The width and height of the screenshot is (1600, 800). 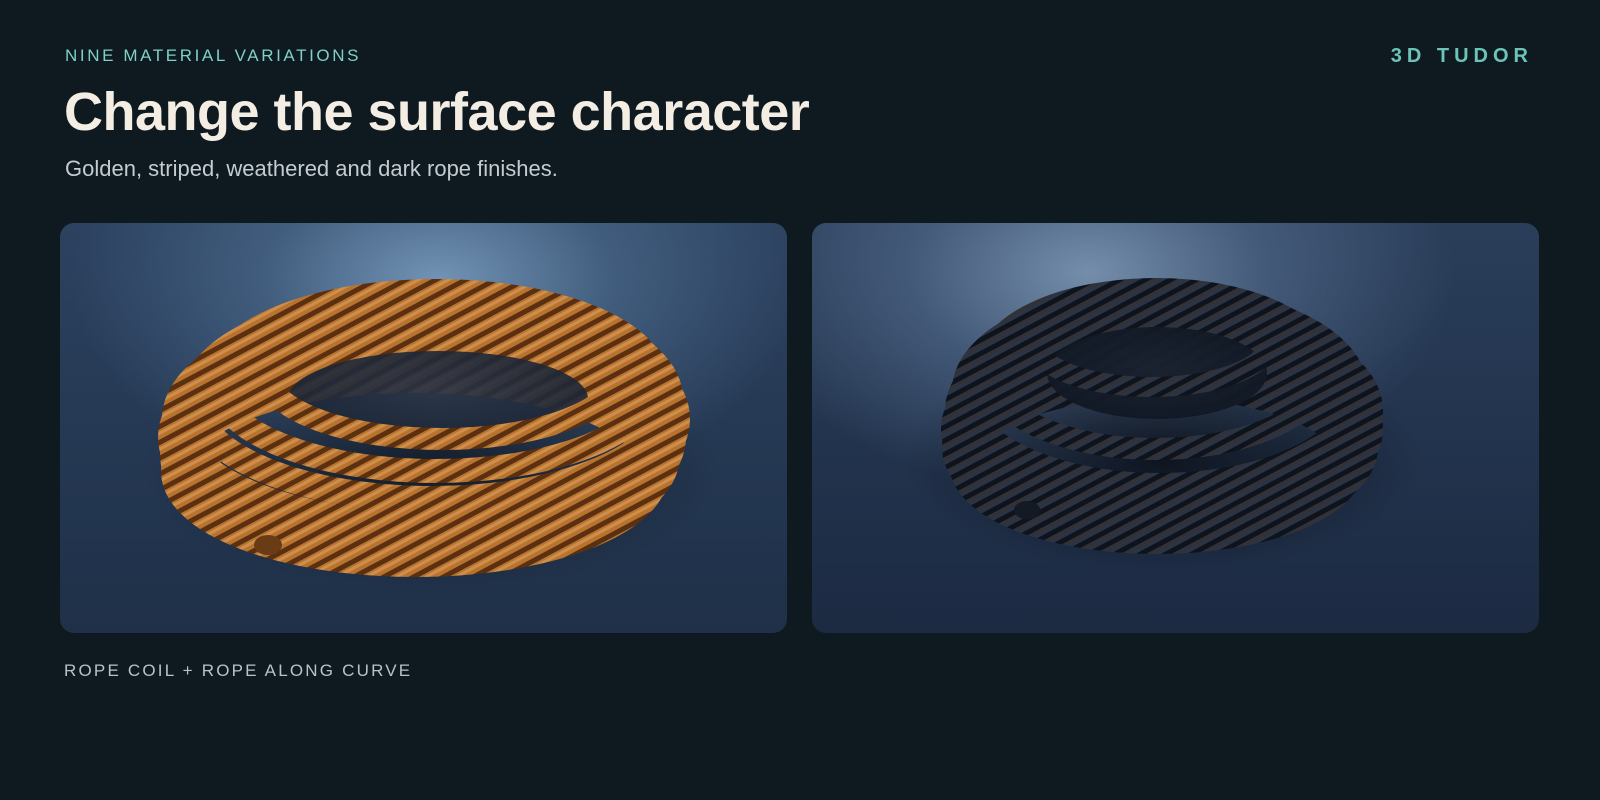 What do you see at coordinates (437, 112) in the screenshot?
I see `page-title: Change the surface character` at bounding box center [437, 112].